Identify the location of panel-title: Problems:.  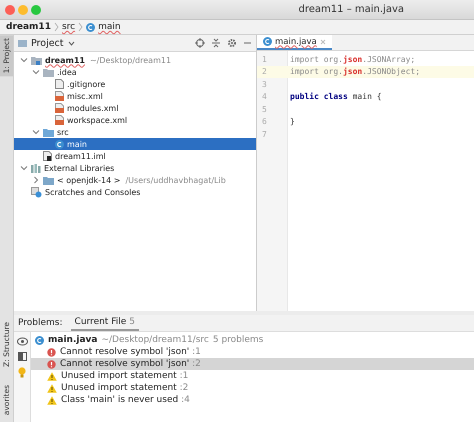
(40, 323).